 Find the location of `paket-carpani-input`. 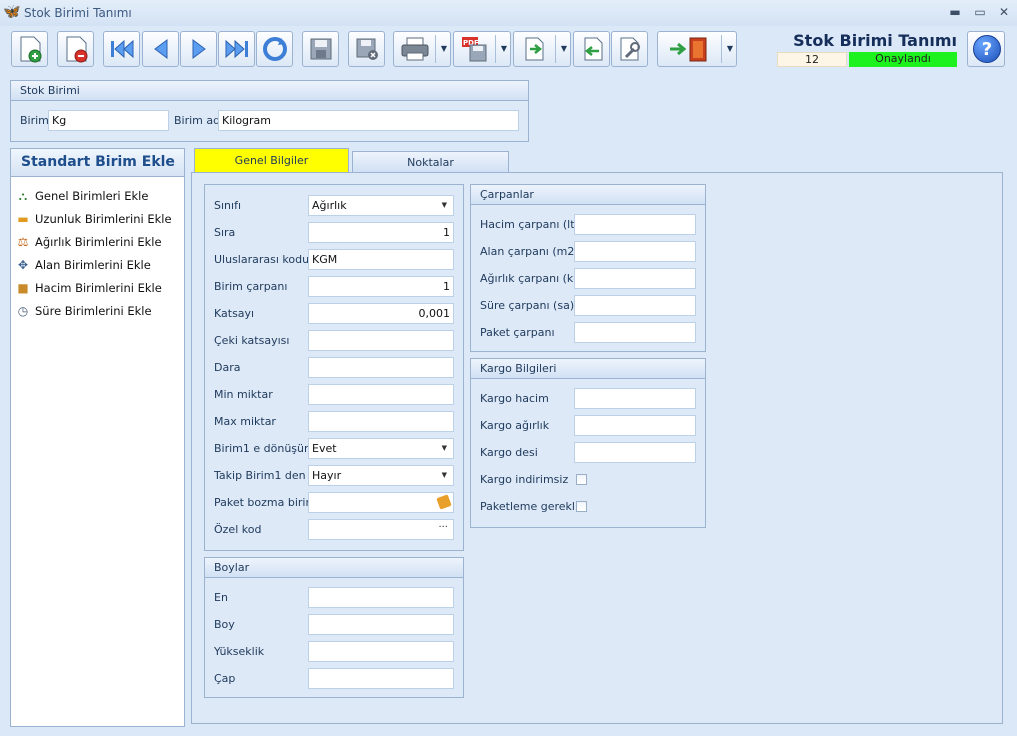

paket-carpani-input is located at coordinates (635, 332).